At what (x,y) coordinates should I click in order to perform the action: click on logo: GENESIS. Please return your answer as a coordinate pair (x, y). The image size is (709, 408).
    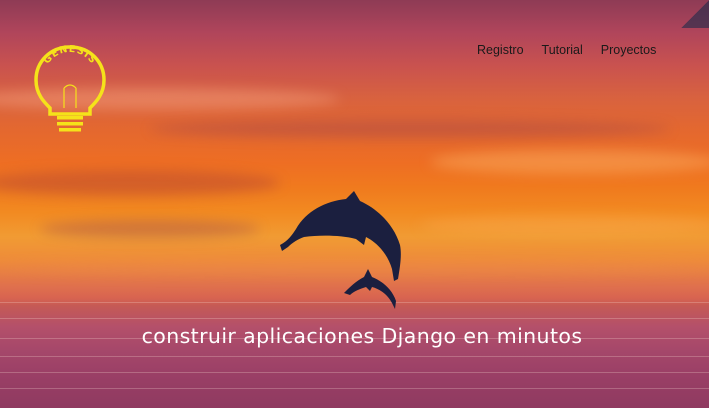
    Looking at the image, I should click on (70, 90).